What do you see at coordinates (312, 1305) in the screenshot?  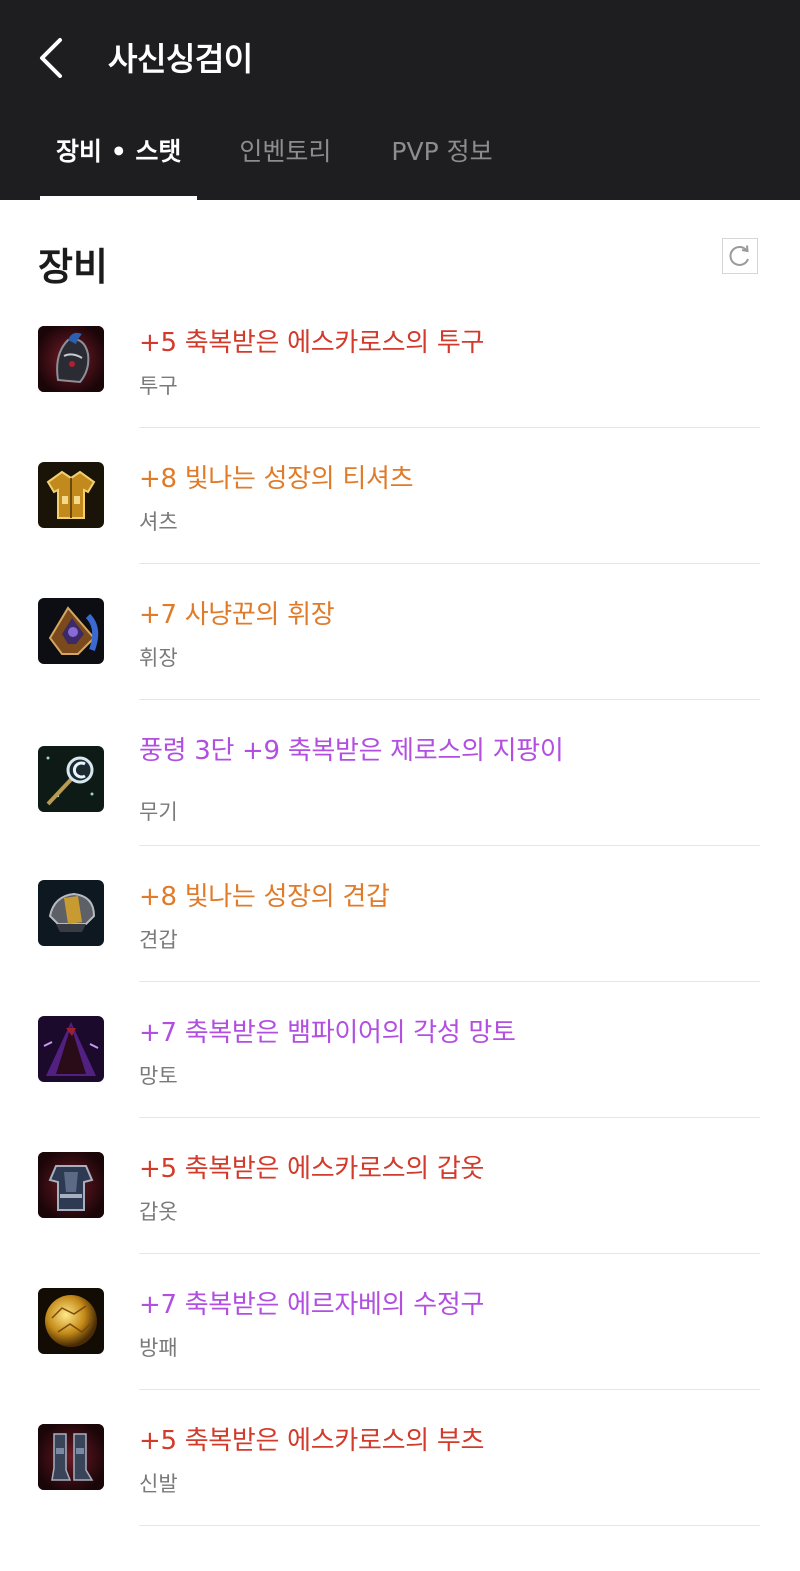 I see `item-name: +7 축복받은 에르자베의 수정구` at bounding box center [312, 1305].